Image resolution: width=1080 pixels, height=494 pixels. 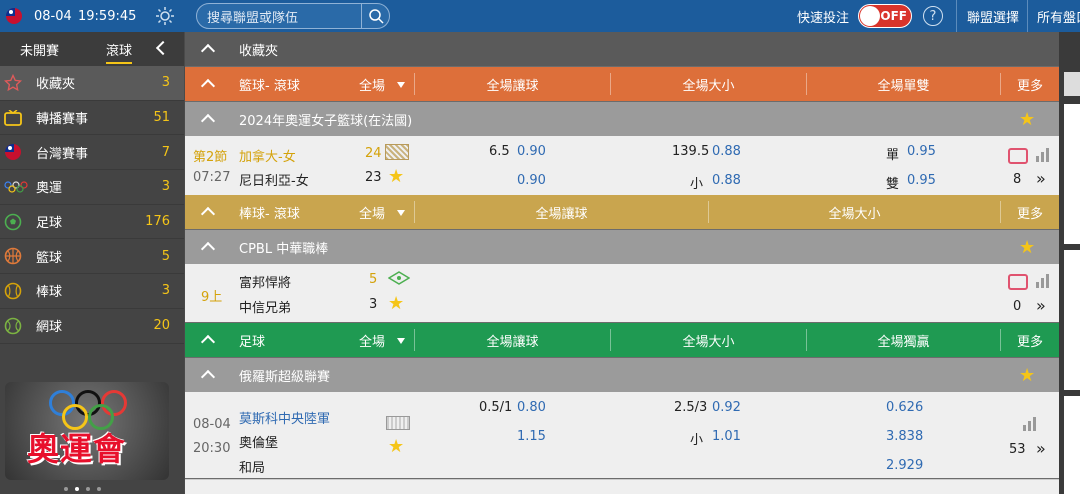 What do you see at coordinates (39, 49) in the screenshot?
I see `tab-upcoming: 未開賽` at bounding box center [39, 49].